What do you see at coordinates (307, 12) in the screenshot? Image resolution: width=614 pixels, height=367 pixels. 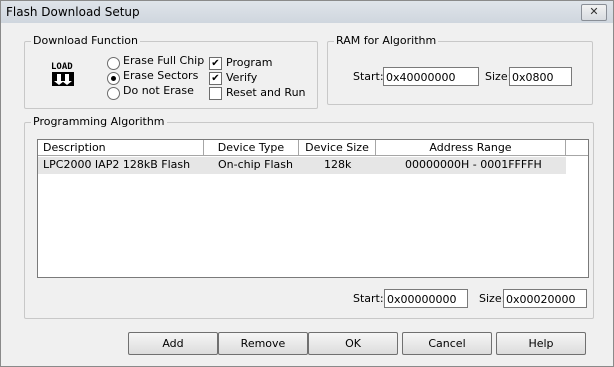 I see `title-bar: Flash Download Setup ✕` at bounding box center [307, 12].